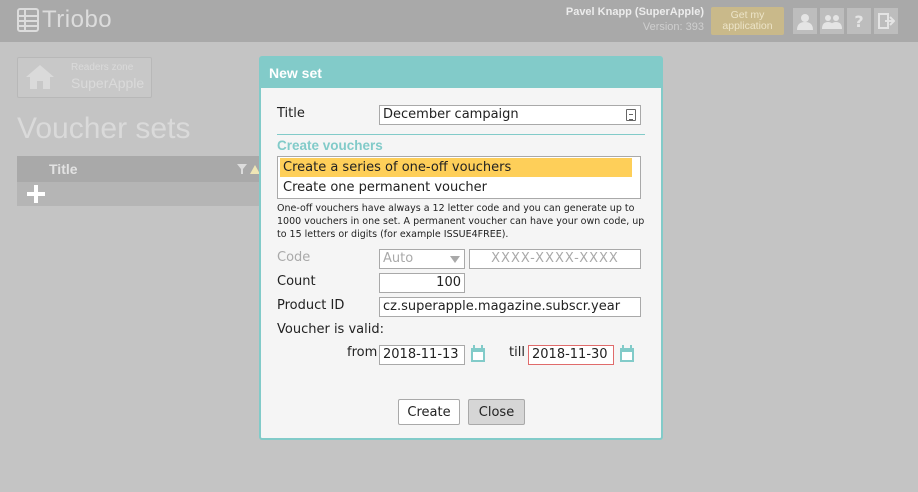  What do you see at coordinates (635, 19) in the screenshot?
I see `user-info: Pavel Knapp (SuperApple) Version: 393` at bounding box center [635, 19].